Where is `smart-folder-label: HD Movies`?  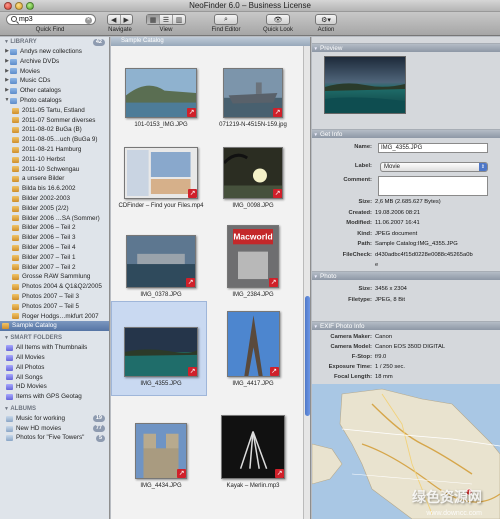
smart-folder-label: HD Movies is located at coordinates (31, 387).